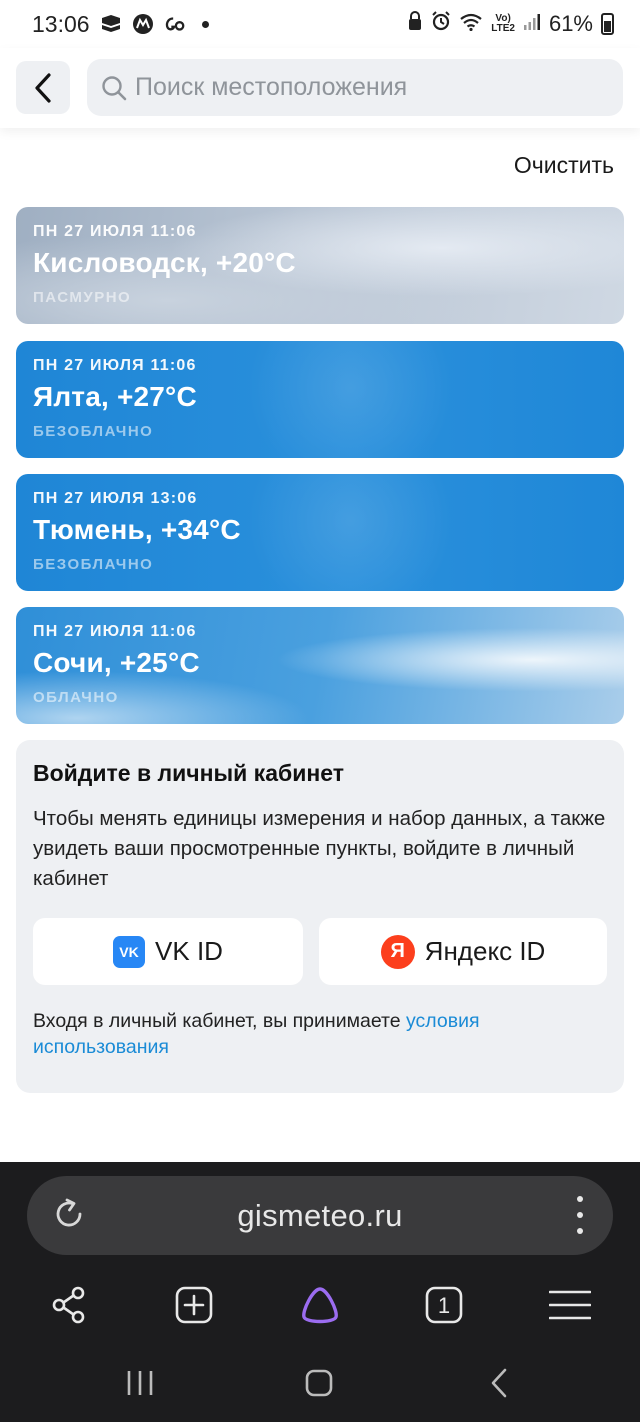 The width and height of the screenshot is (640, 1422). Describe the element at coordinates (61, 23) in the screenshot. I see `status-time: 13:06` at that location.